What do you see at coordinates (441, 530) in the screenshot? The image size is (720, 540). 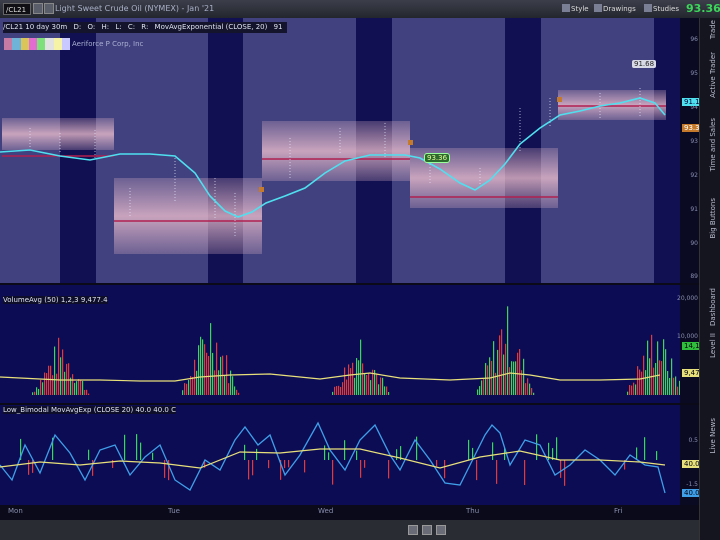 I see `zoom-in-button` at bounding box center [441, 530].